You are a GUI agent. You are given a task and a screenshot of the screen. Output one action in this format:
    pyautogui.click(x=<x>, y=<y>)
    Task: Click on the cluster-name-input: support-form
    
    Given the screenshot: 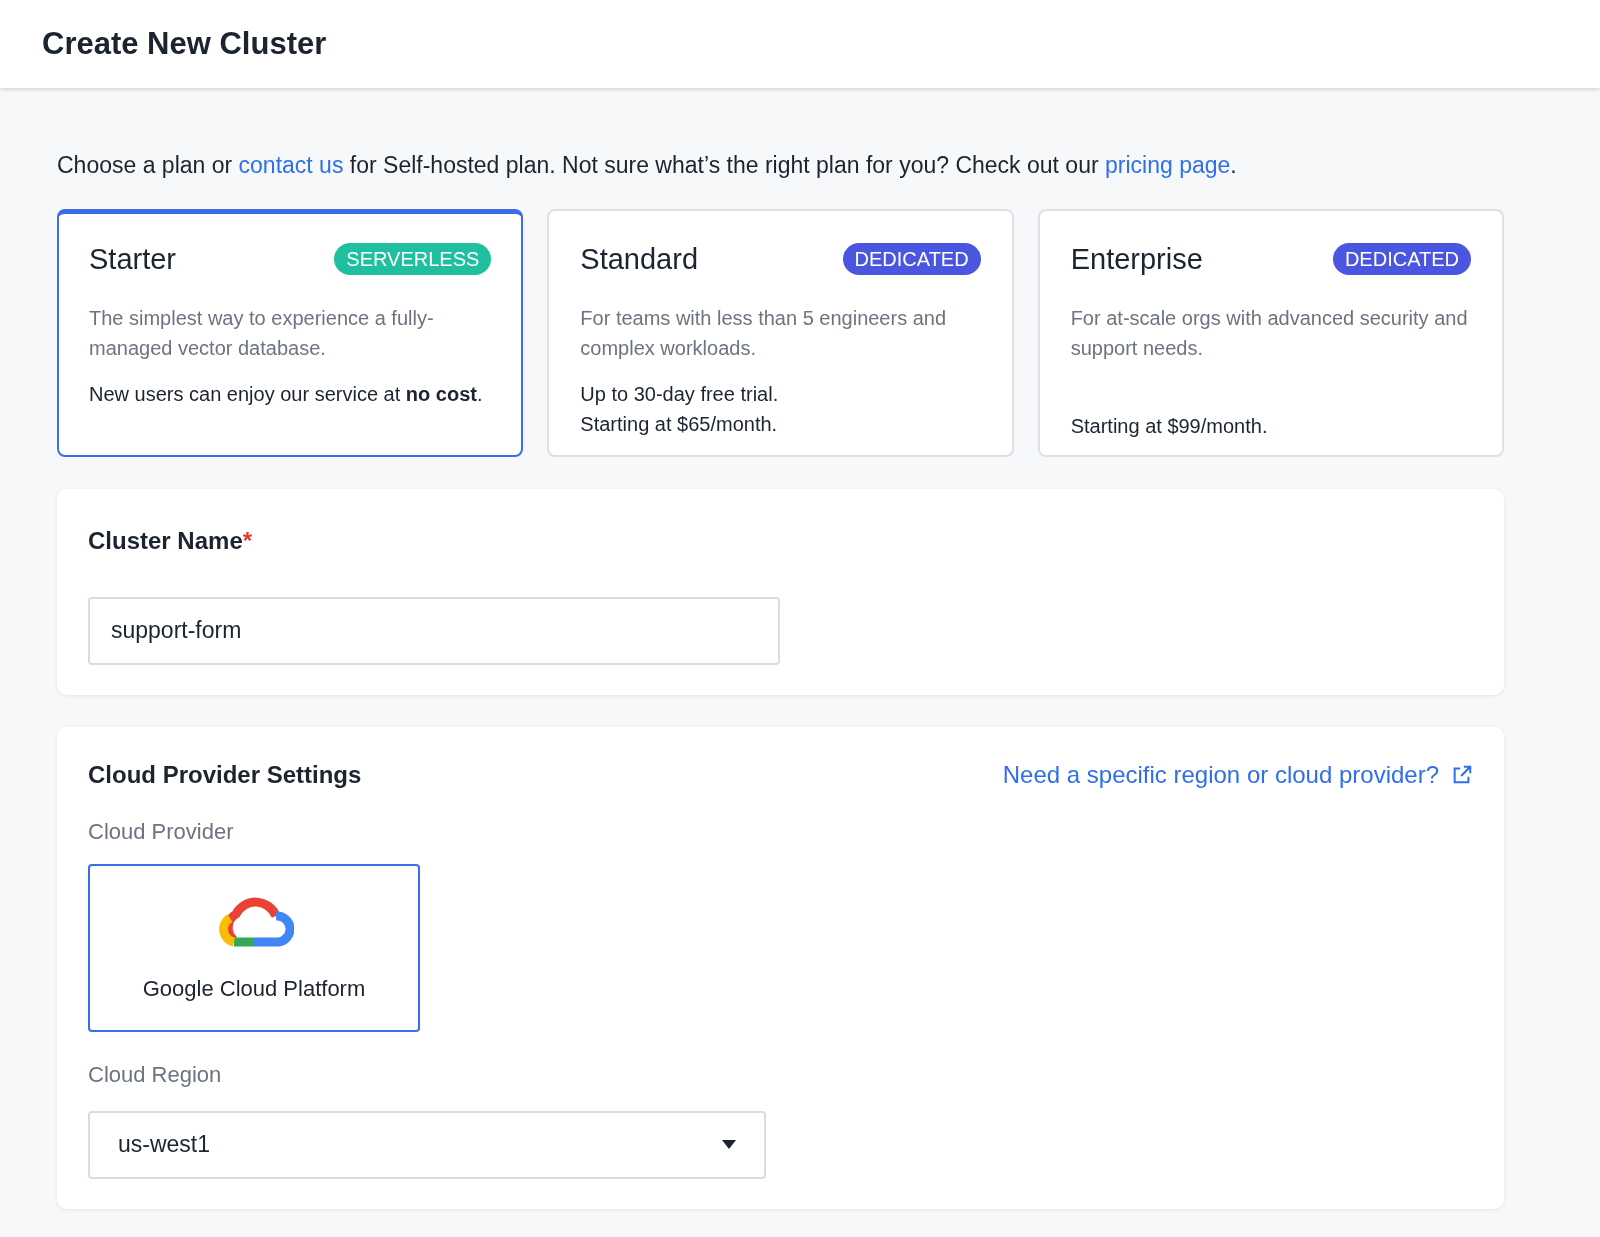 What is the action you would take?
    pyautogui.click(x=434, y=630)
    